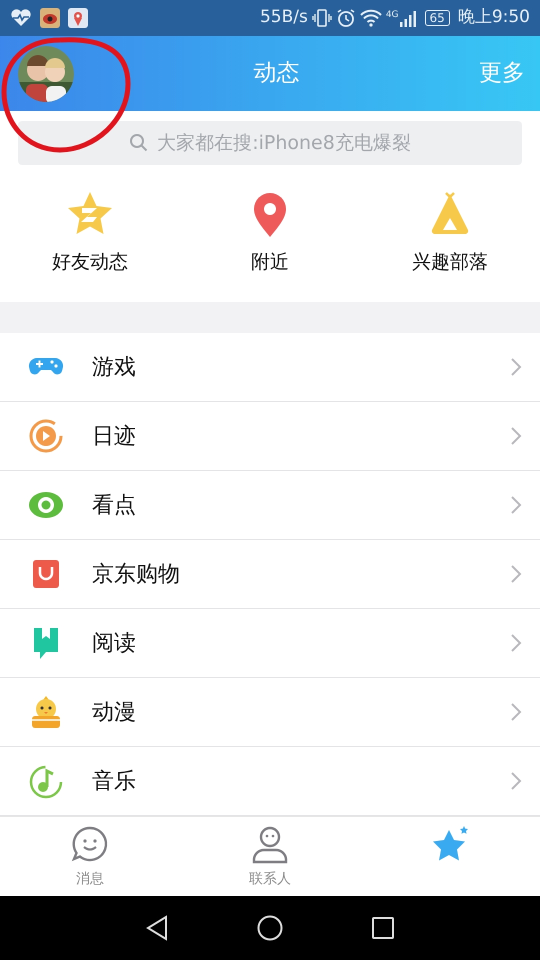 This screenshot has width=540, height=960. I want to click on recents-icon, so click(383, 928).